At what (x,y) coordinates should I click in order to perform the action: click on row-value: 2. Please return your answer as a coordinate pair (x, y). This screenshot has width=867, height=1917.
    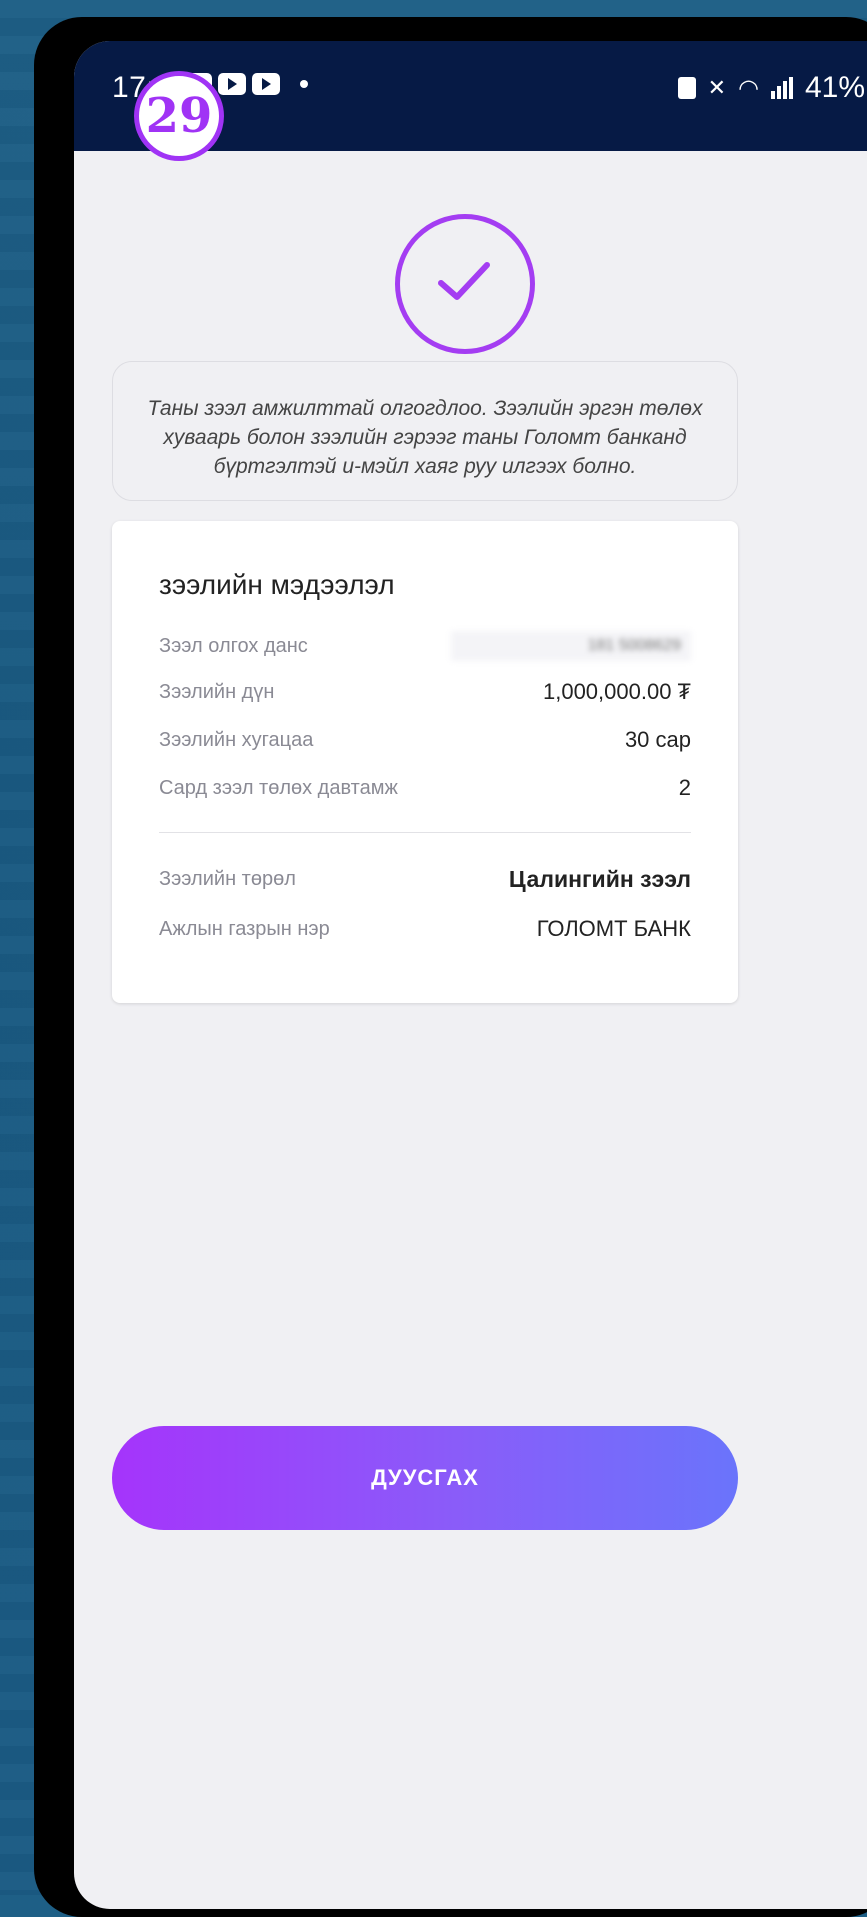
    Looking at the image, I should click on (684, 787).